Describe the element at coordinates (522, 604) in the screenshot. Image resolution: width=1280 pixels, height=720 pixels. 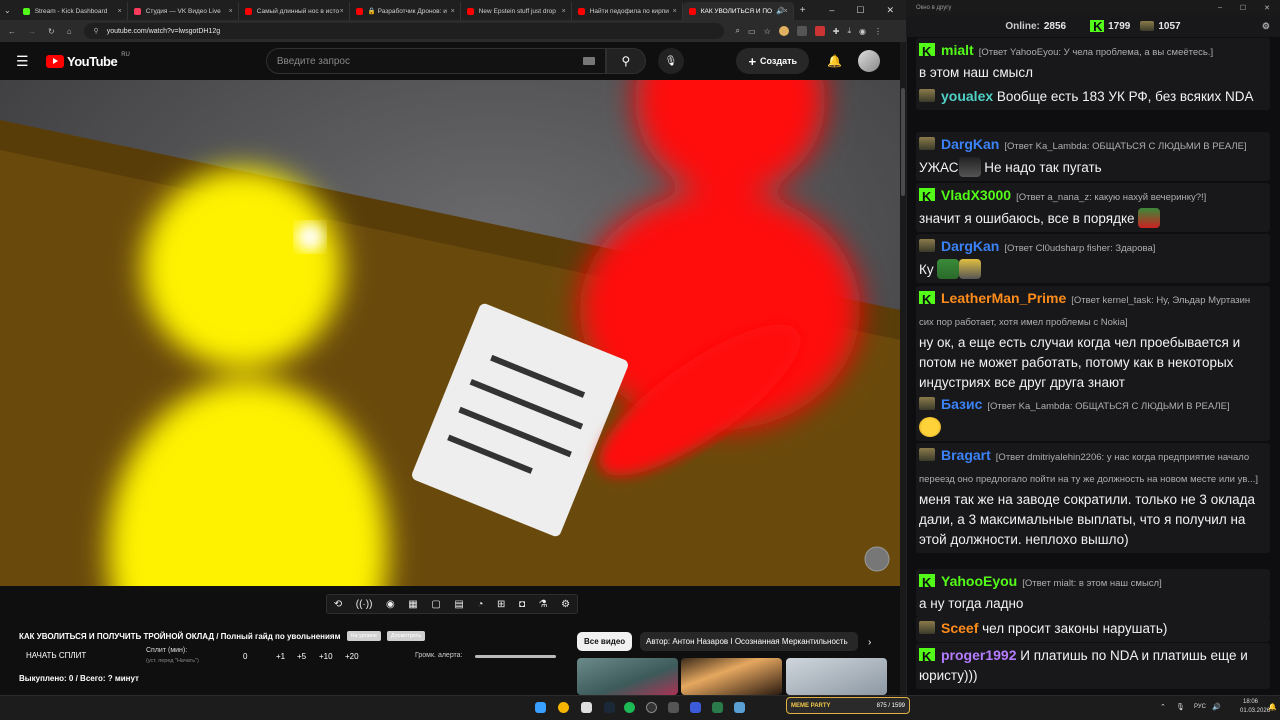
I see `camera-icon: ◘` at that location.